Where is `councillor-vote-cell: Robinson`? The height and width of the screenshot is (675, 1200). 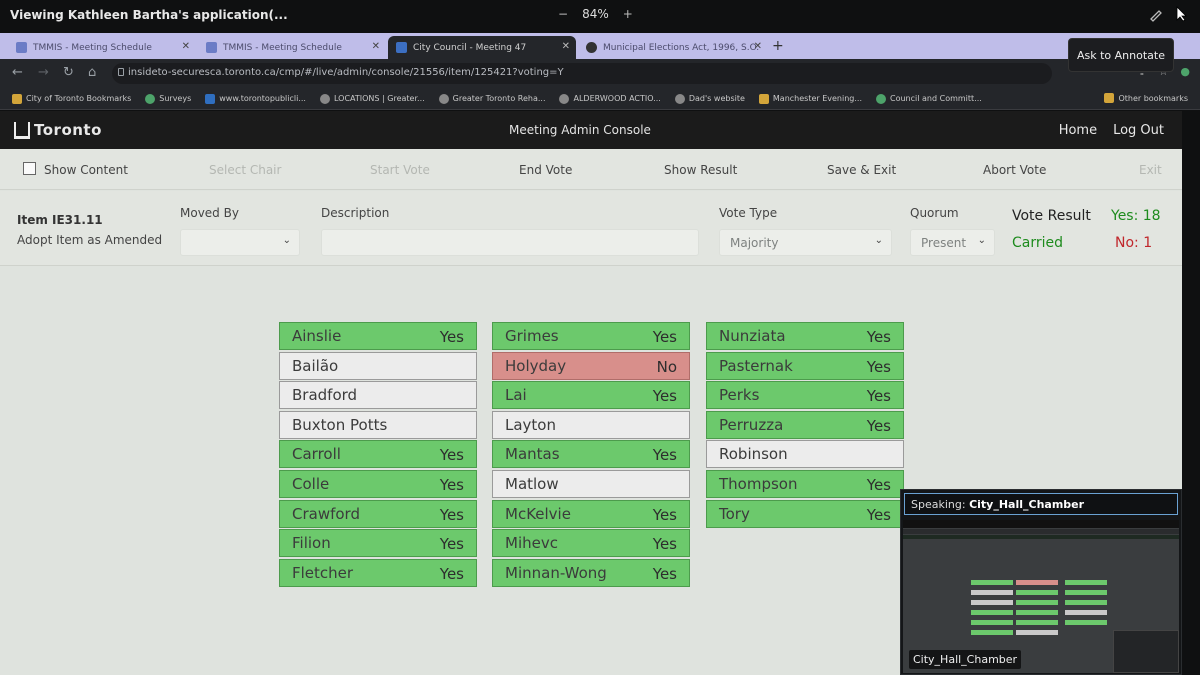 councillor-vote-cell: Robinson is located at coordinates (805, 454).